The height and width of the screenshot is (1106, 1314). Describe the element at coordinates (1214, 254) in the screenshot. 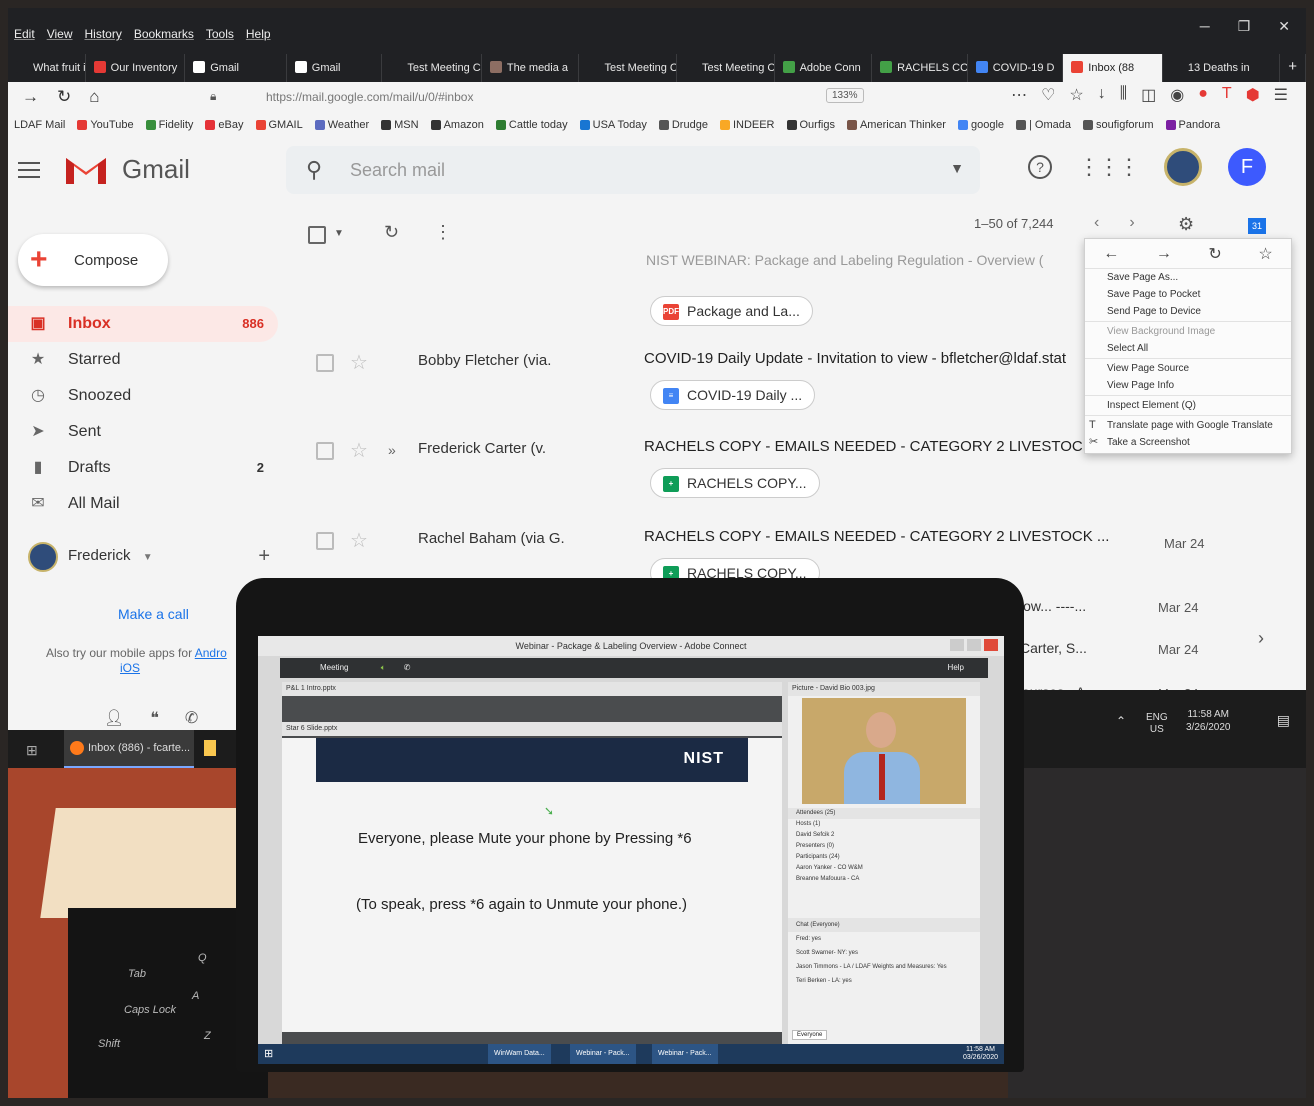

I see `ctx-reload-icon: ↻` at that location.